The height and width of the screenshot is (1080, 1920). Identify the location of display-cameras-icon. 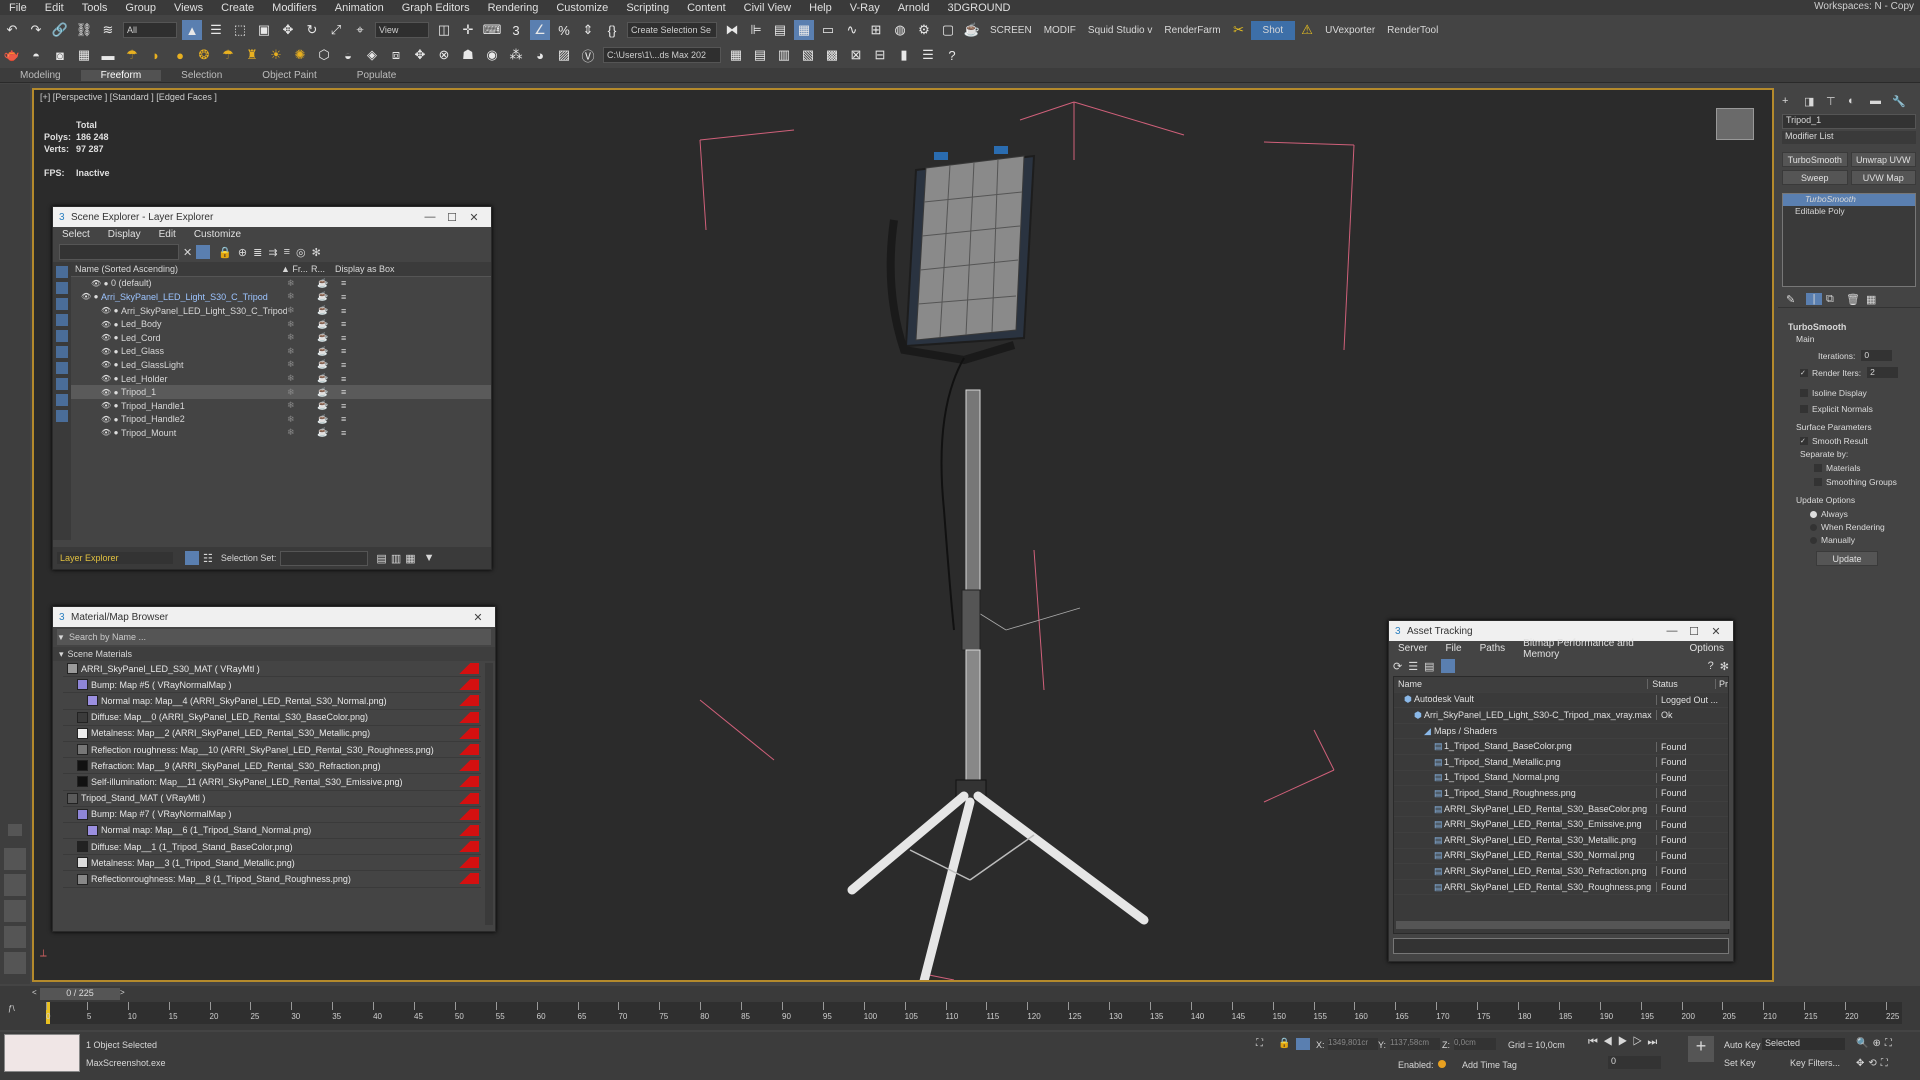
(62, 336).